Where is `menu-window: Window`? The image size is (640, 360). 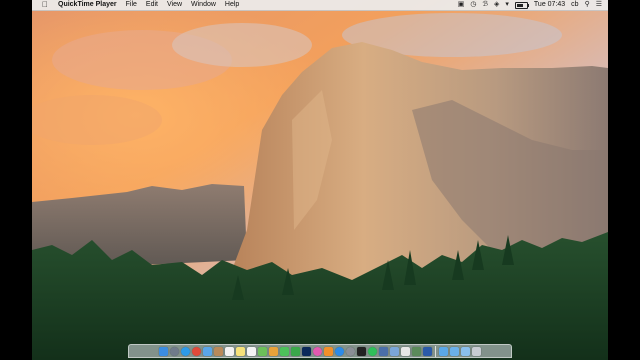
menu-window: Window is located at coordinates (203, 5).